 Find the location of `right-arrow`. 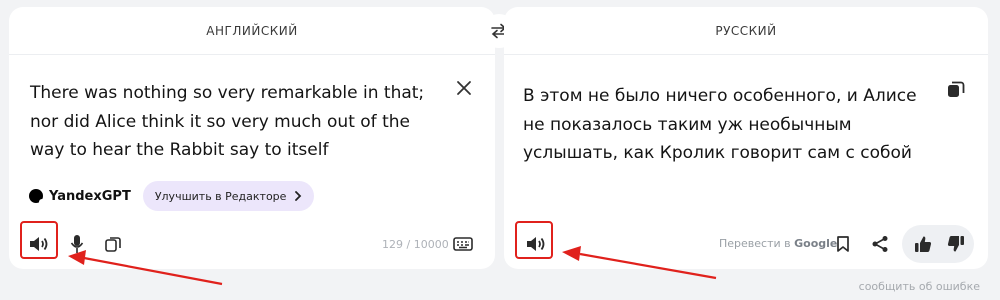

right-arrow is located at coordinates (639, 263).